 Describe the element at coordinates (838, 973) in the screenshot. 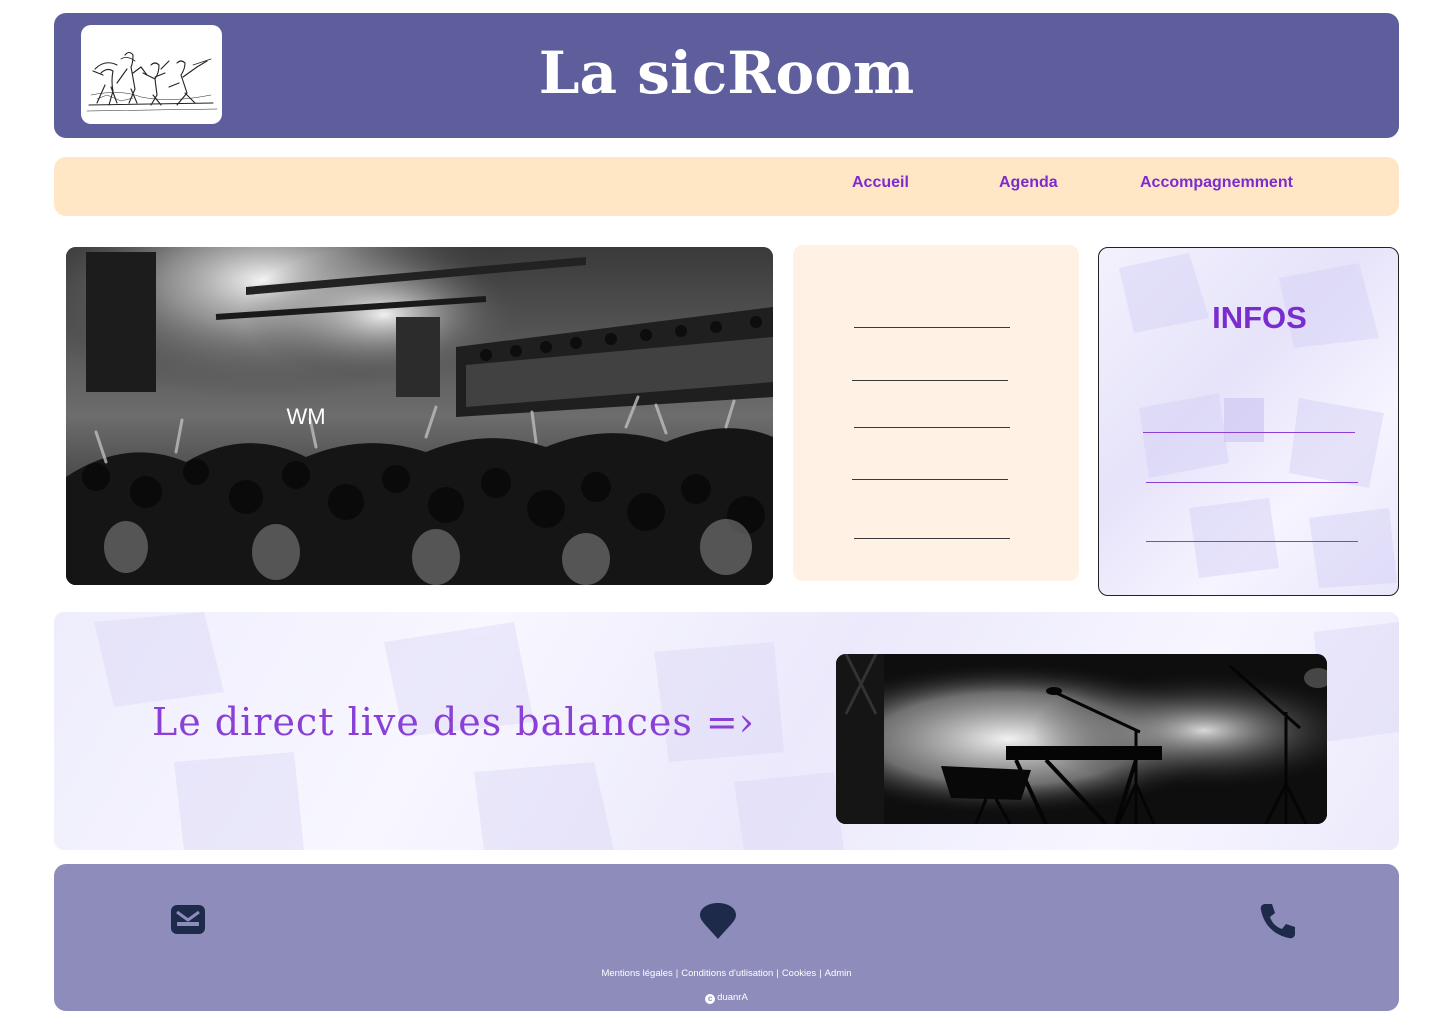

I see `footer-link-admin: Admin` at that location.